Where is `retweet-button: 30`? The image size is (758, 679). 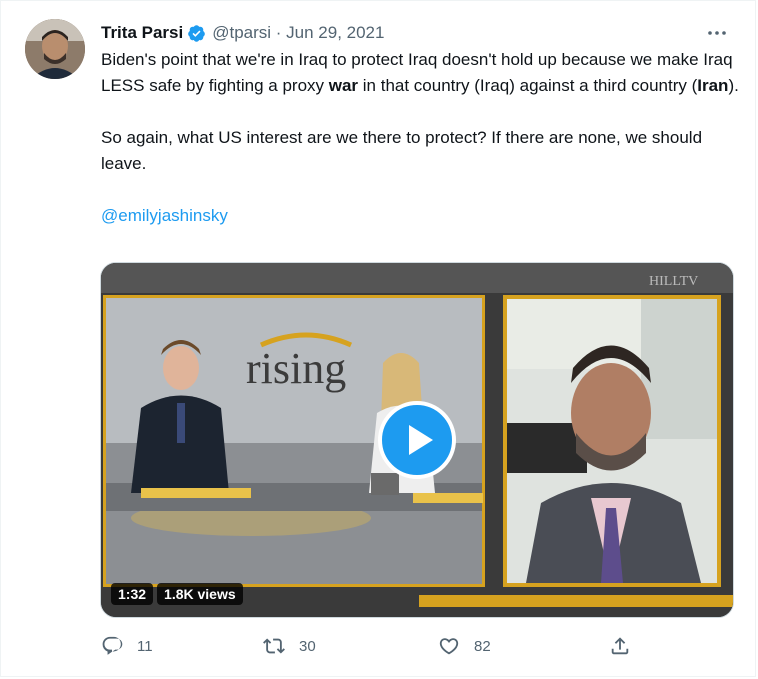
retweet-button: 30 is located at coordinates (289, 646).